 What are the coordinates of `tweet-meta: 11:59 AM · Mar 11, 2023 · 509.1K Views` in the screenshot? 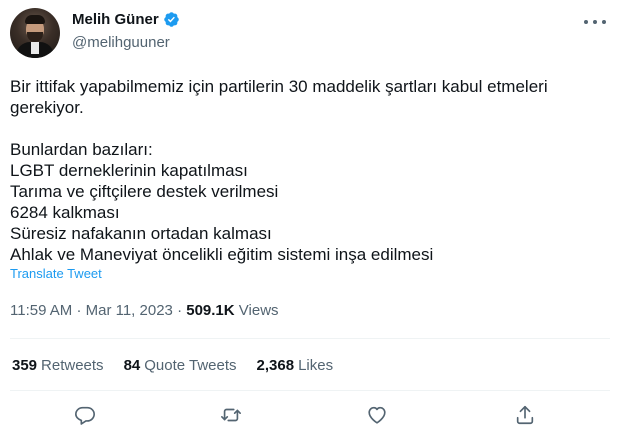 It's located at (144, 310).